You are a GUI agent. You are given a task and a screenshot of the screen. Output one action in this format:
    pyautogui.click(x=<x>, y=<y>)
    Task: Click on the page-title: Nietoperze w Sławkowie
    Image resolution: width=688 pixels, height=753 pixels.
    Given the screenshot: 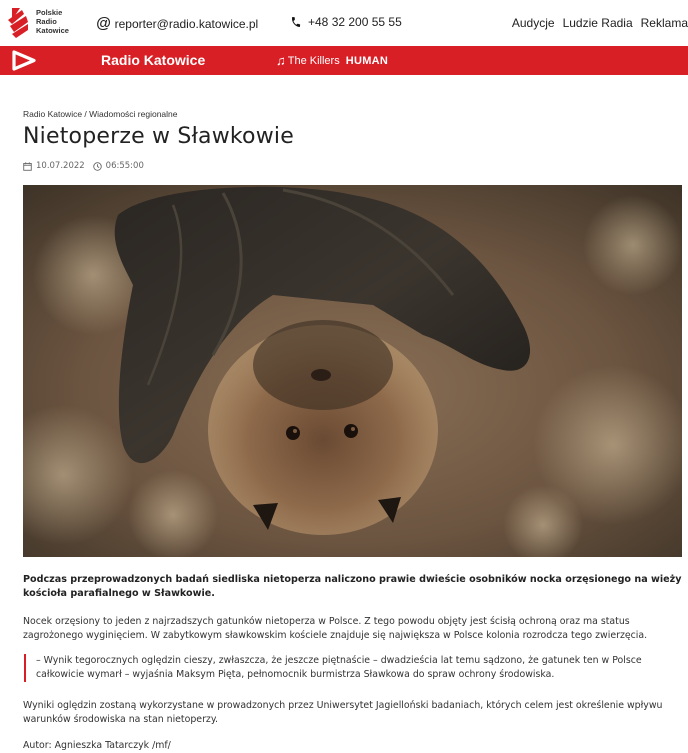 What is the action you would take?
    pyautogui.click(x=158, y=136)
    